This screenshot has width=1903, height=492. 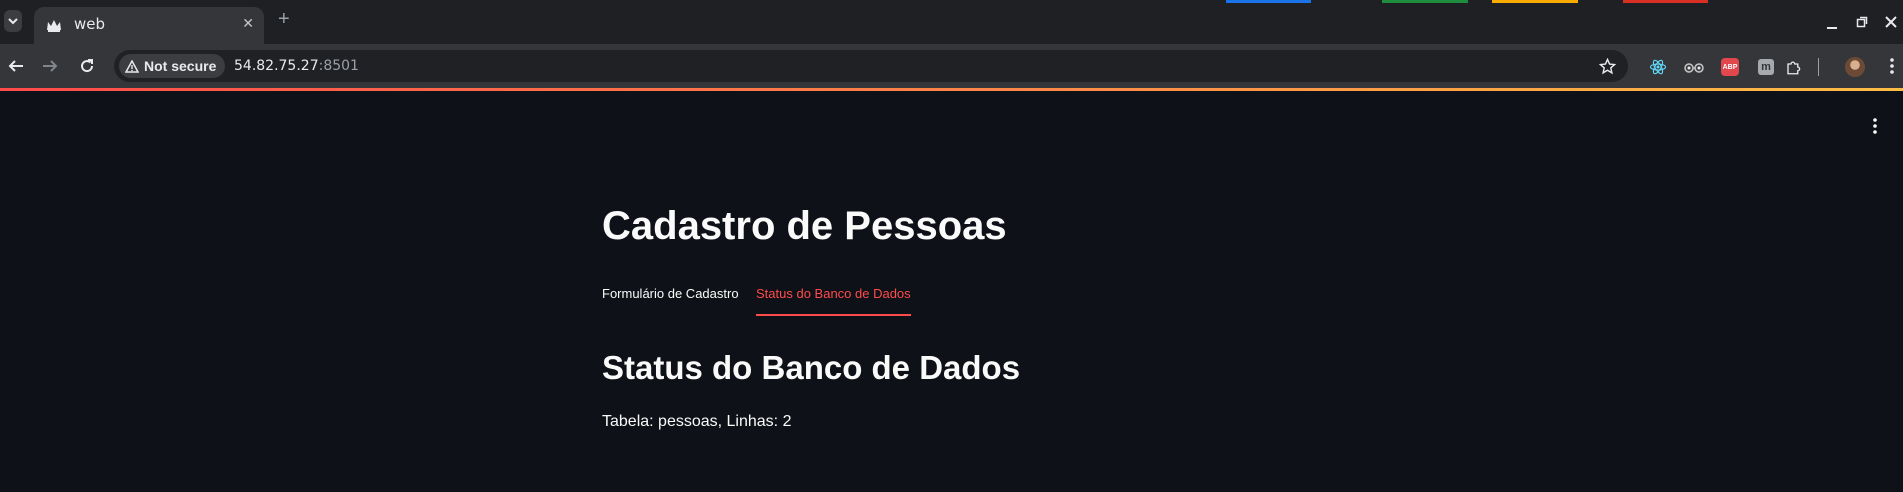 What do you see at coordinates (1875, 126) in the screenshot?
I see `app-main-menu-icon` at bounding box center [1875, 126].